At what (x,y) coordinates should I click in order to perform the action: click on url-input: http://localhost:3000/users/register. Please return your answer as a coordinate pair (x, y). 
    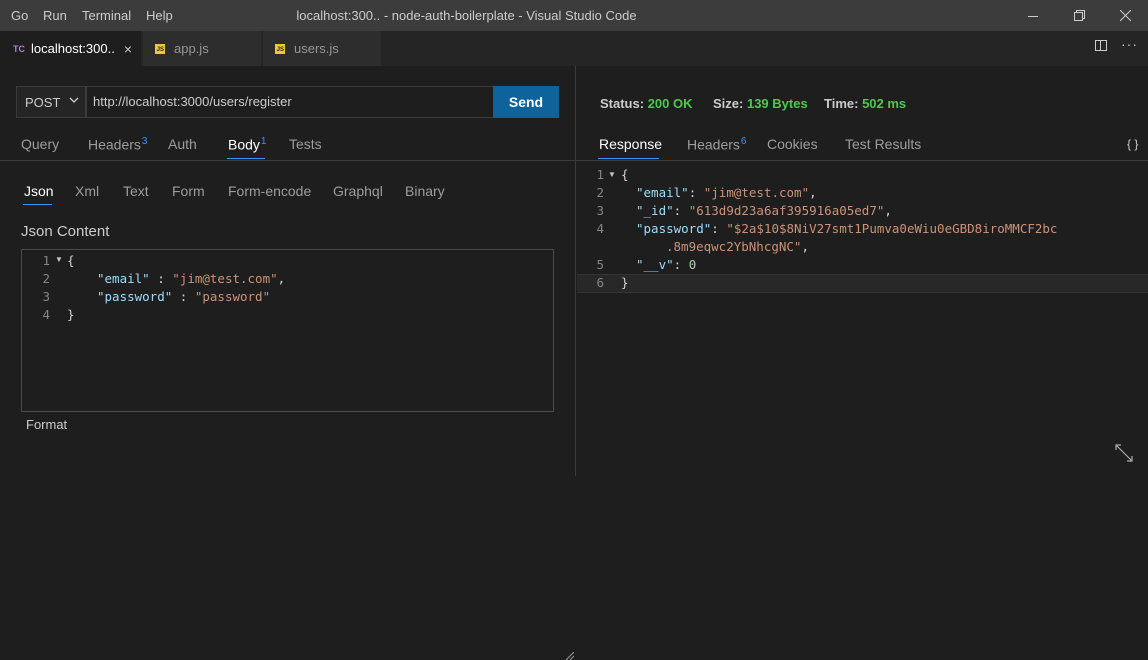
    Looking at the image, I should click on (290, 102).